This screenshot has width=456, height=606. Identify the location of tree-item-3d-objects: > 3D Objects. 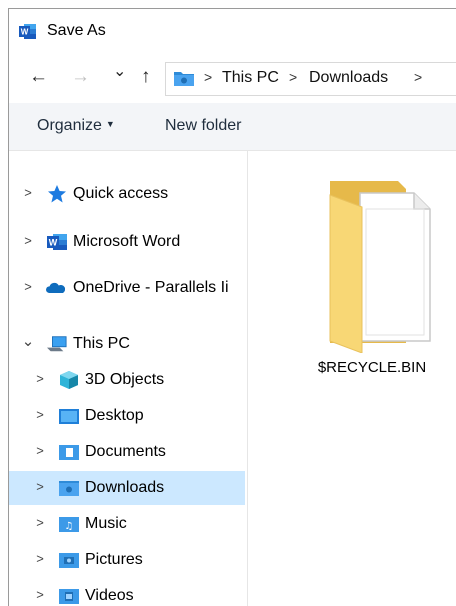
(127, 380).